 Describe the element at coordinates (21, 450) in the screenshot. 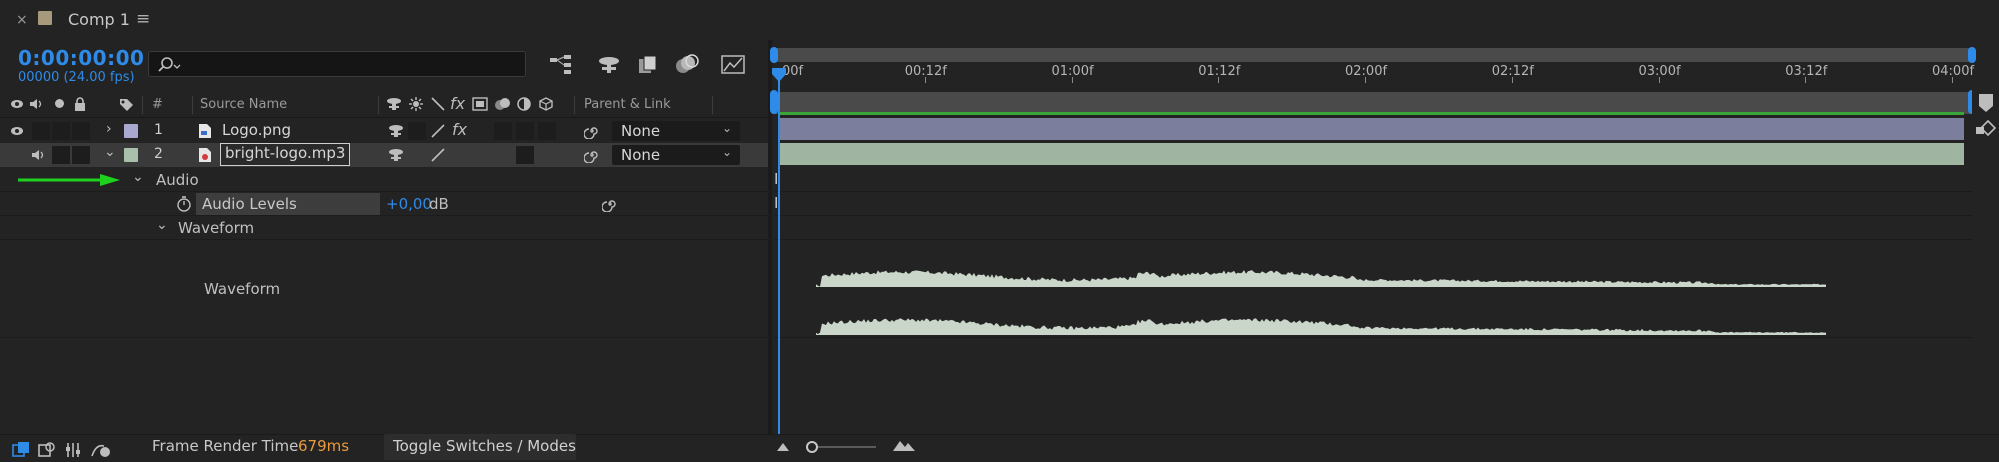

I see `layer-switches-icon` at that location.